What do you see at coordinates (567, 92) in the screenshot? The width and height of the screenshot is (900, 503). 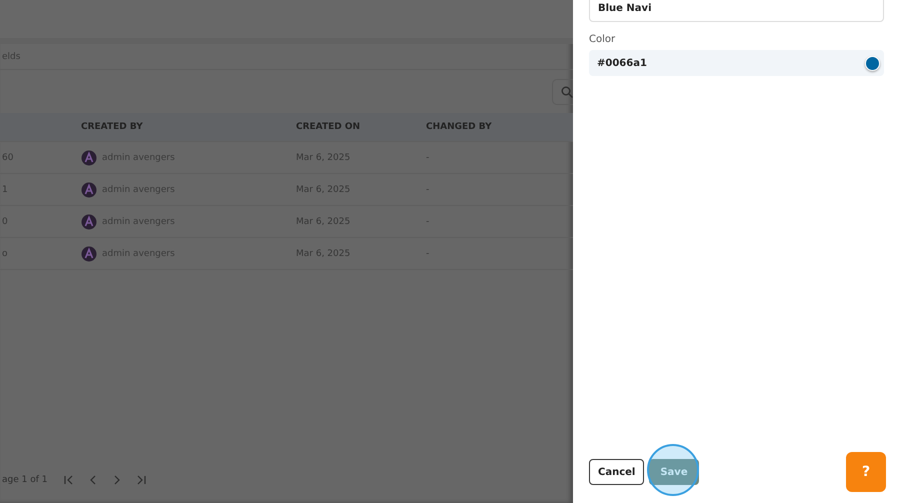 I see `search-icon` at bounding box center [567, 92].